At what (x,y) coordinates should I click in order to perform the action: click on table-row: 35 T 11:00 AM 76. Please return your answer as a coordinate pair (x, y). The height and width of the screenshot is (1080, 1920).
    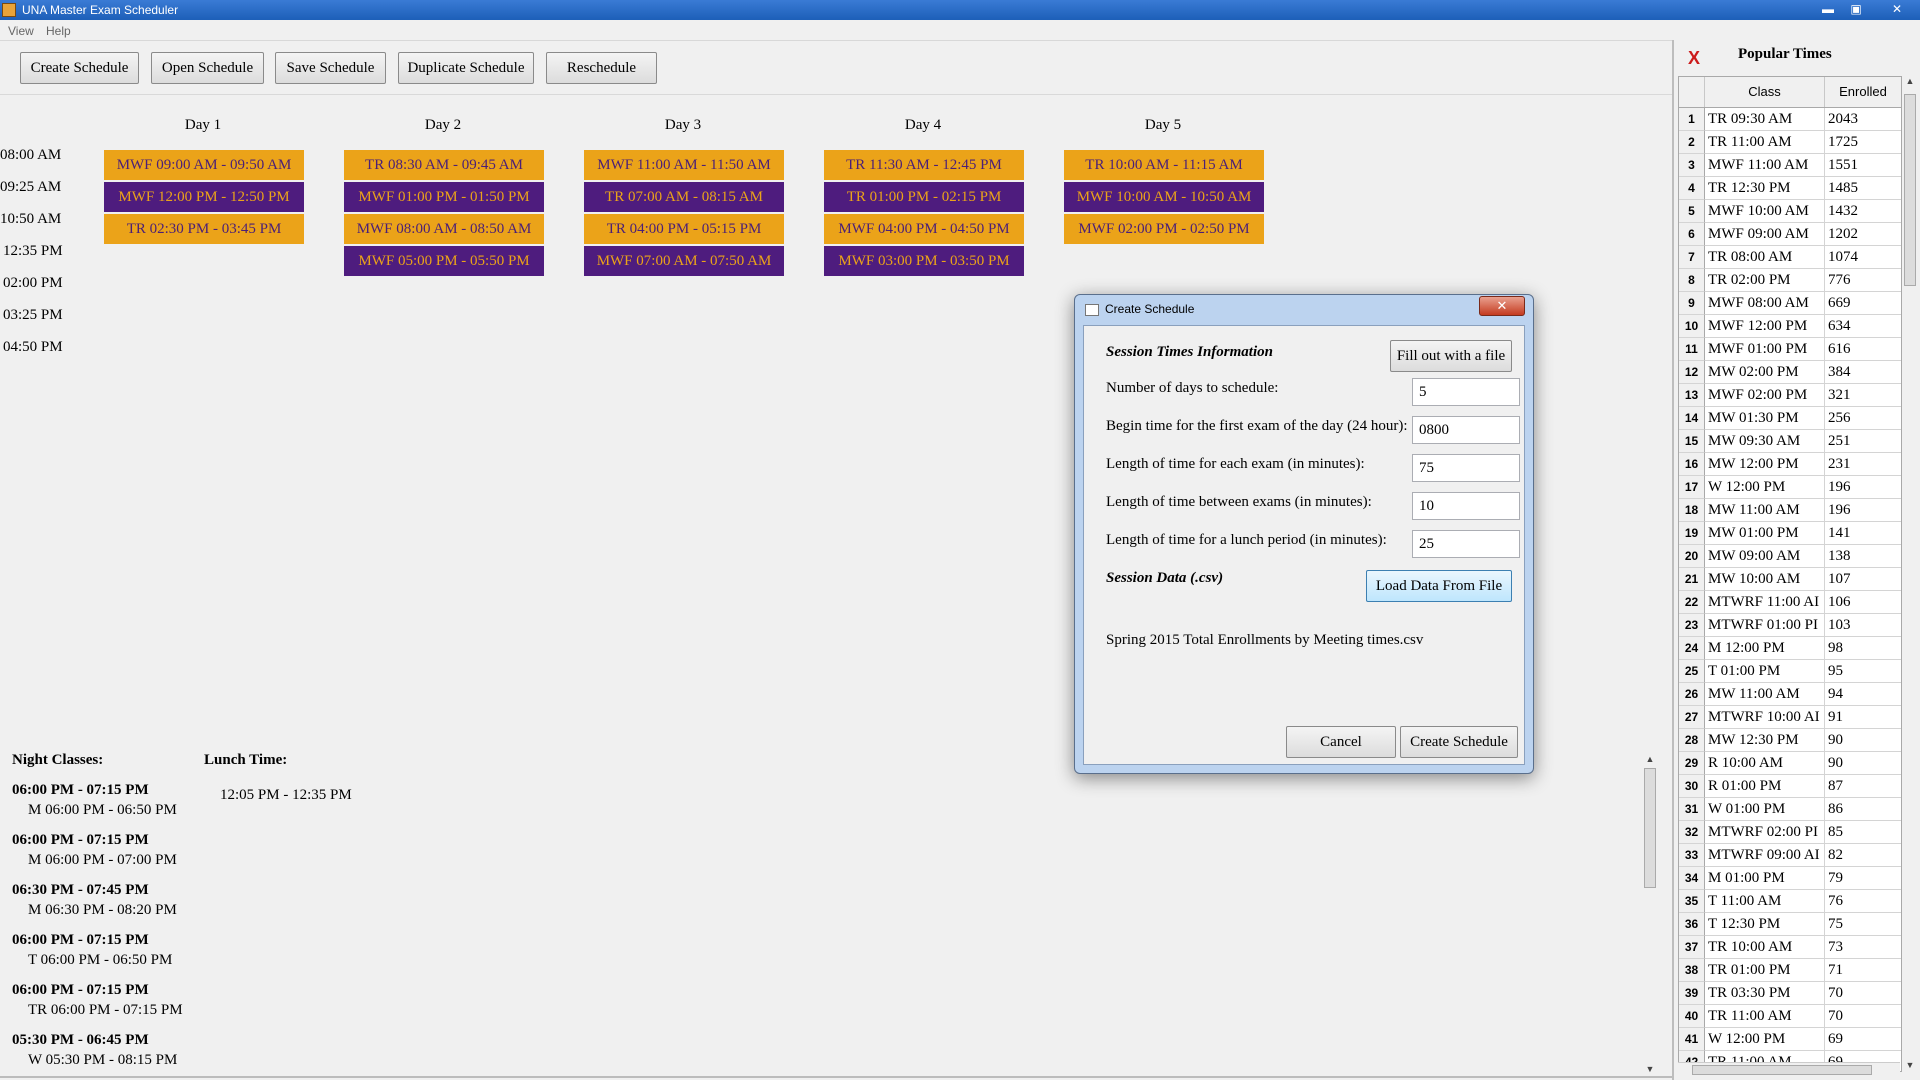
    Looking at the image, I should click on (1790, 901).